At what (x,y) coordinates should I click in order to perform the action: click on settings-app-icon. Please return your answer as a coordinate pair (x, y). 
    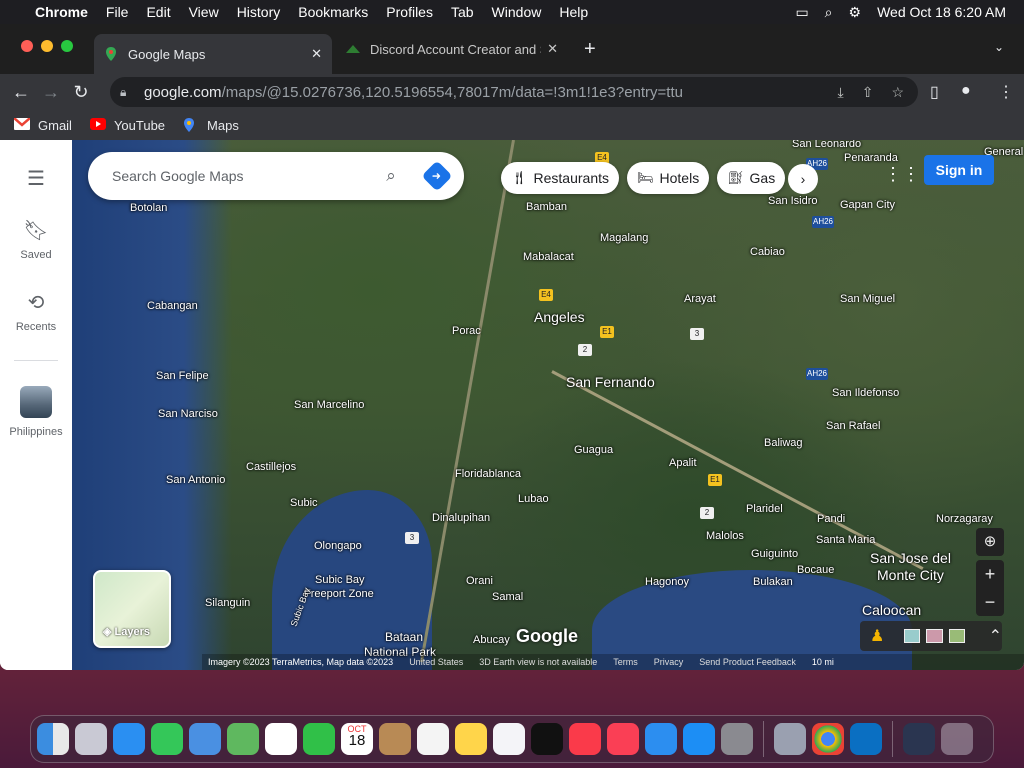
    Looking at the image, I should click on (790, 739).